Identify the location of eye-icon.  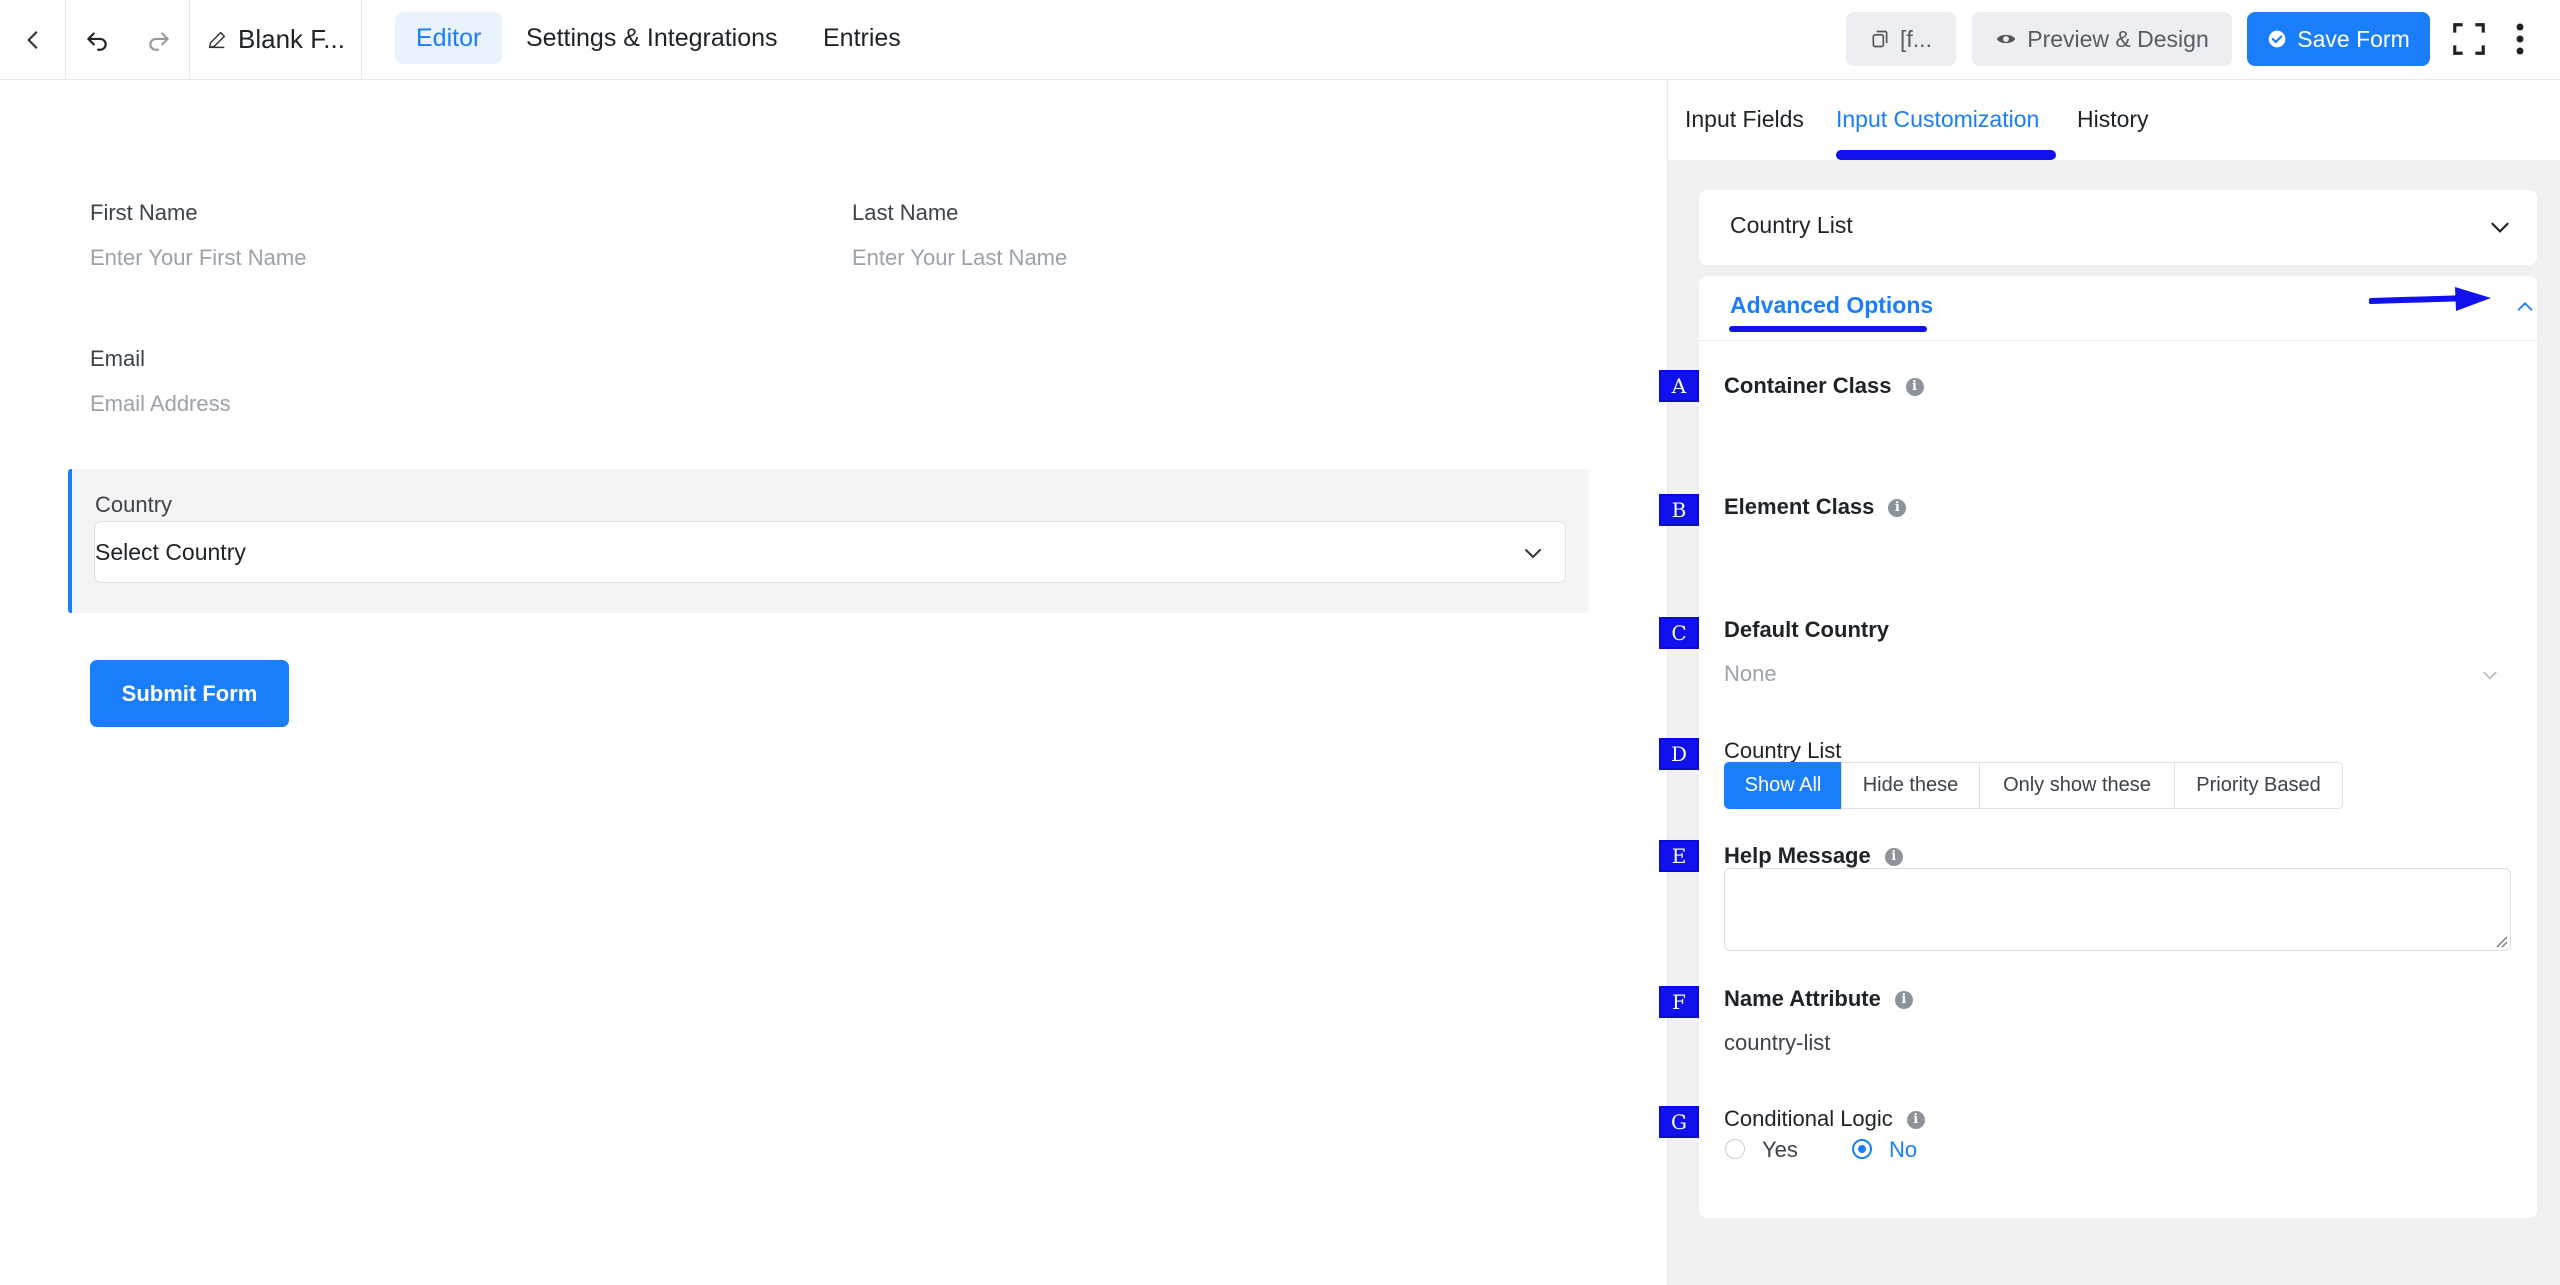
(2006, 39).